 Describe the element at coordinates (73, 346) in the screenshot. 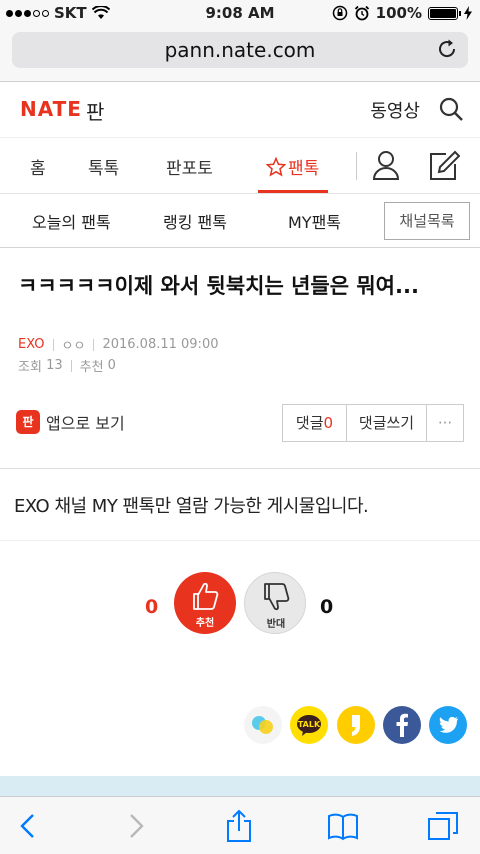

I see `post-author: ㅇㅇ` at that location.